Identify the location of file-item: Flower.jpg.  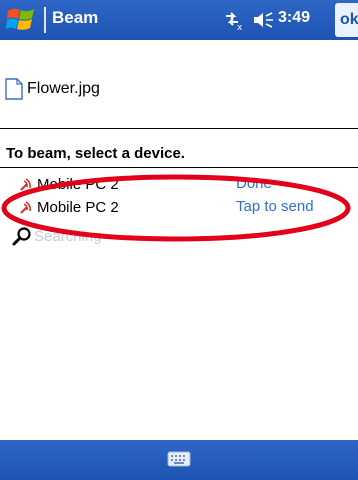
(52, 89).